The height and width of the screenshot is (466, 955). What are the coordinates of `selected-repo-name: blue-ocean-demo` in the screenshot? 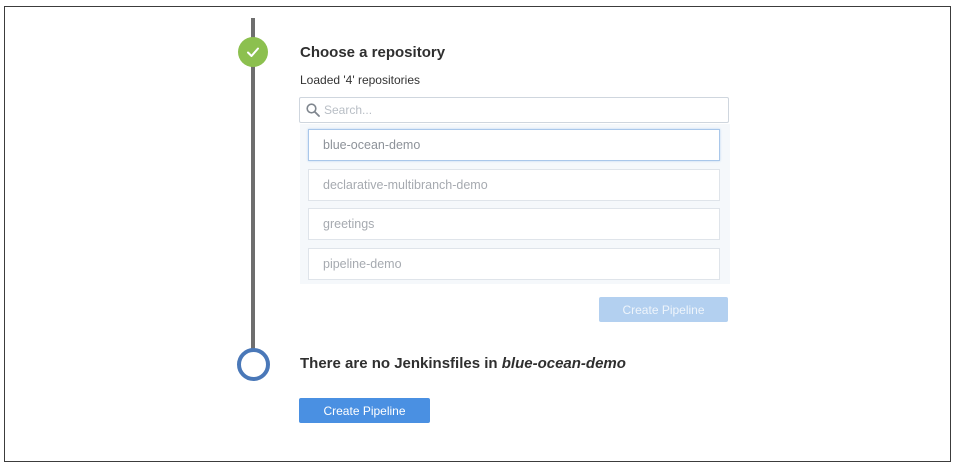 It's located at (563, 363).